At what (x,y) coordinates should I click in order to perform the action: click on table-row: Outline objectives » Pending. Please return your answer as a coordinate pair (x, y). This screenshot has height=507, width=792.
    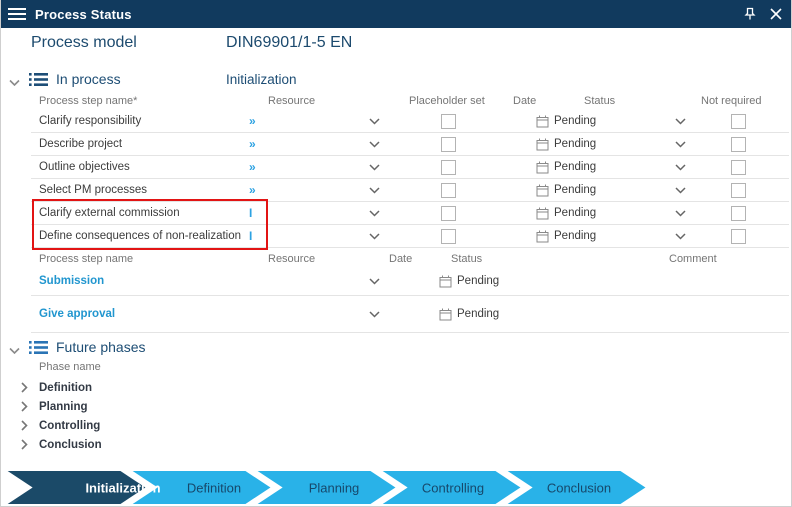
    Looking at the image, I should click on (410, 167).